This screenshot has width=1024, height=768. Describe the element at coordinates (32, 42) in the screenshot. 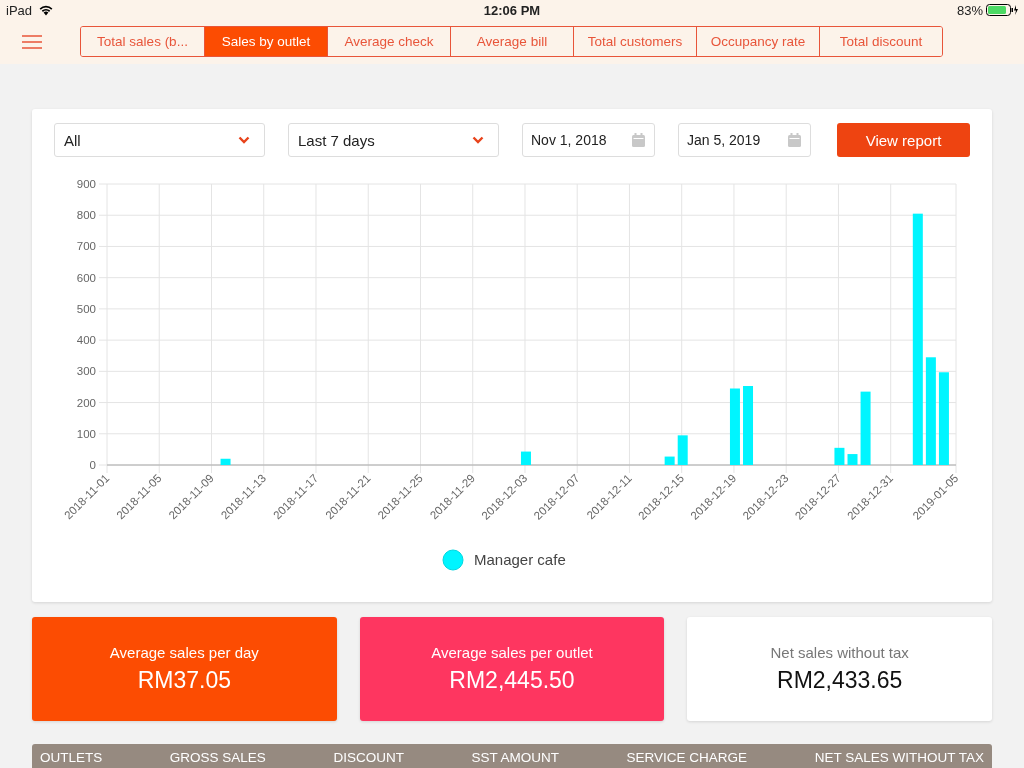

I see `menu-icon` at that location.